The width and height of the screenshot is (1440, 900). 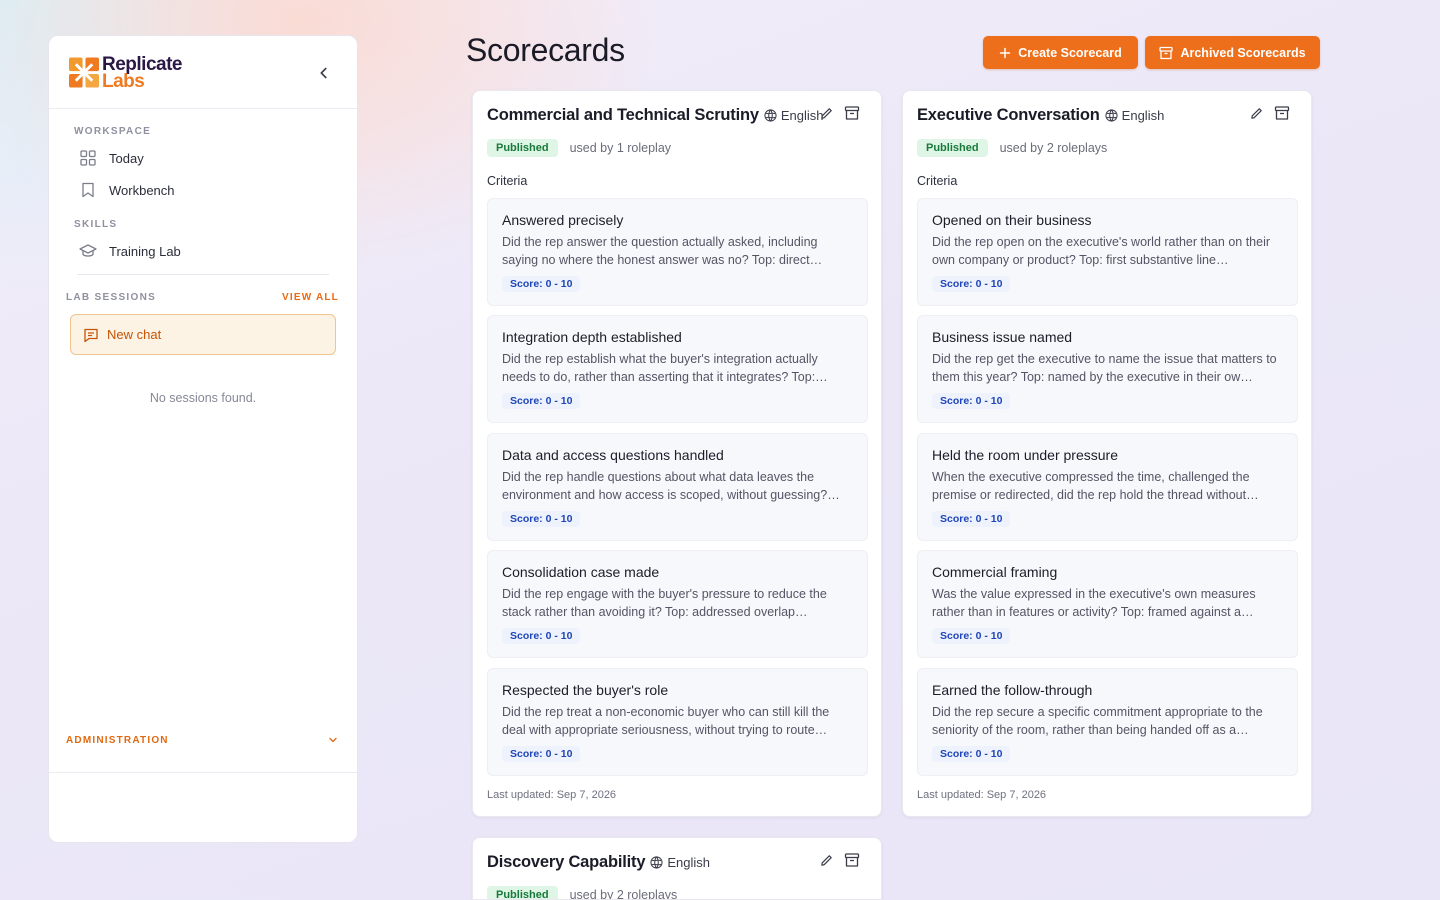 What do you see at coordinates (126, 158) in the screenshot?
I see `sidebar-item-label: Today` at bounding box center [126, 158].